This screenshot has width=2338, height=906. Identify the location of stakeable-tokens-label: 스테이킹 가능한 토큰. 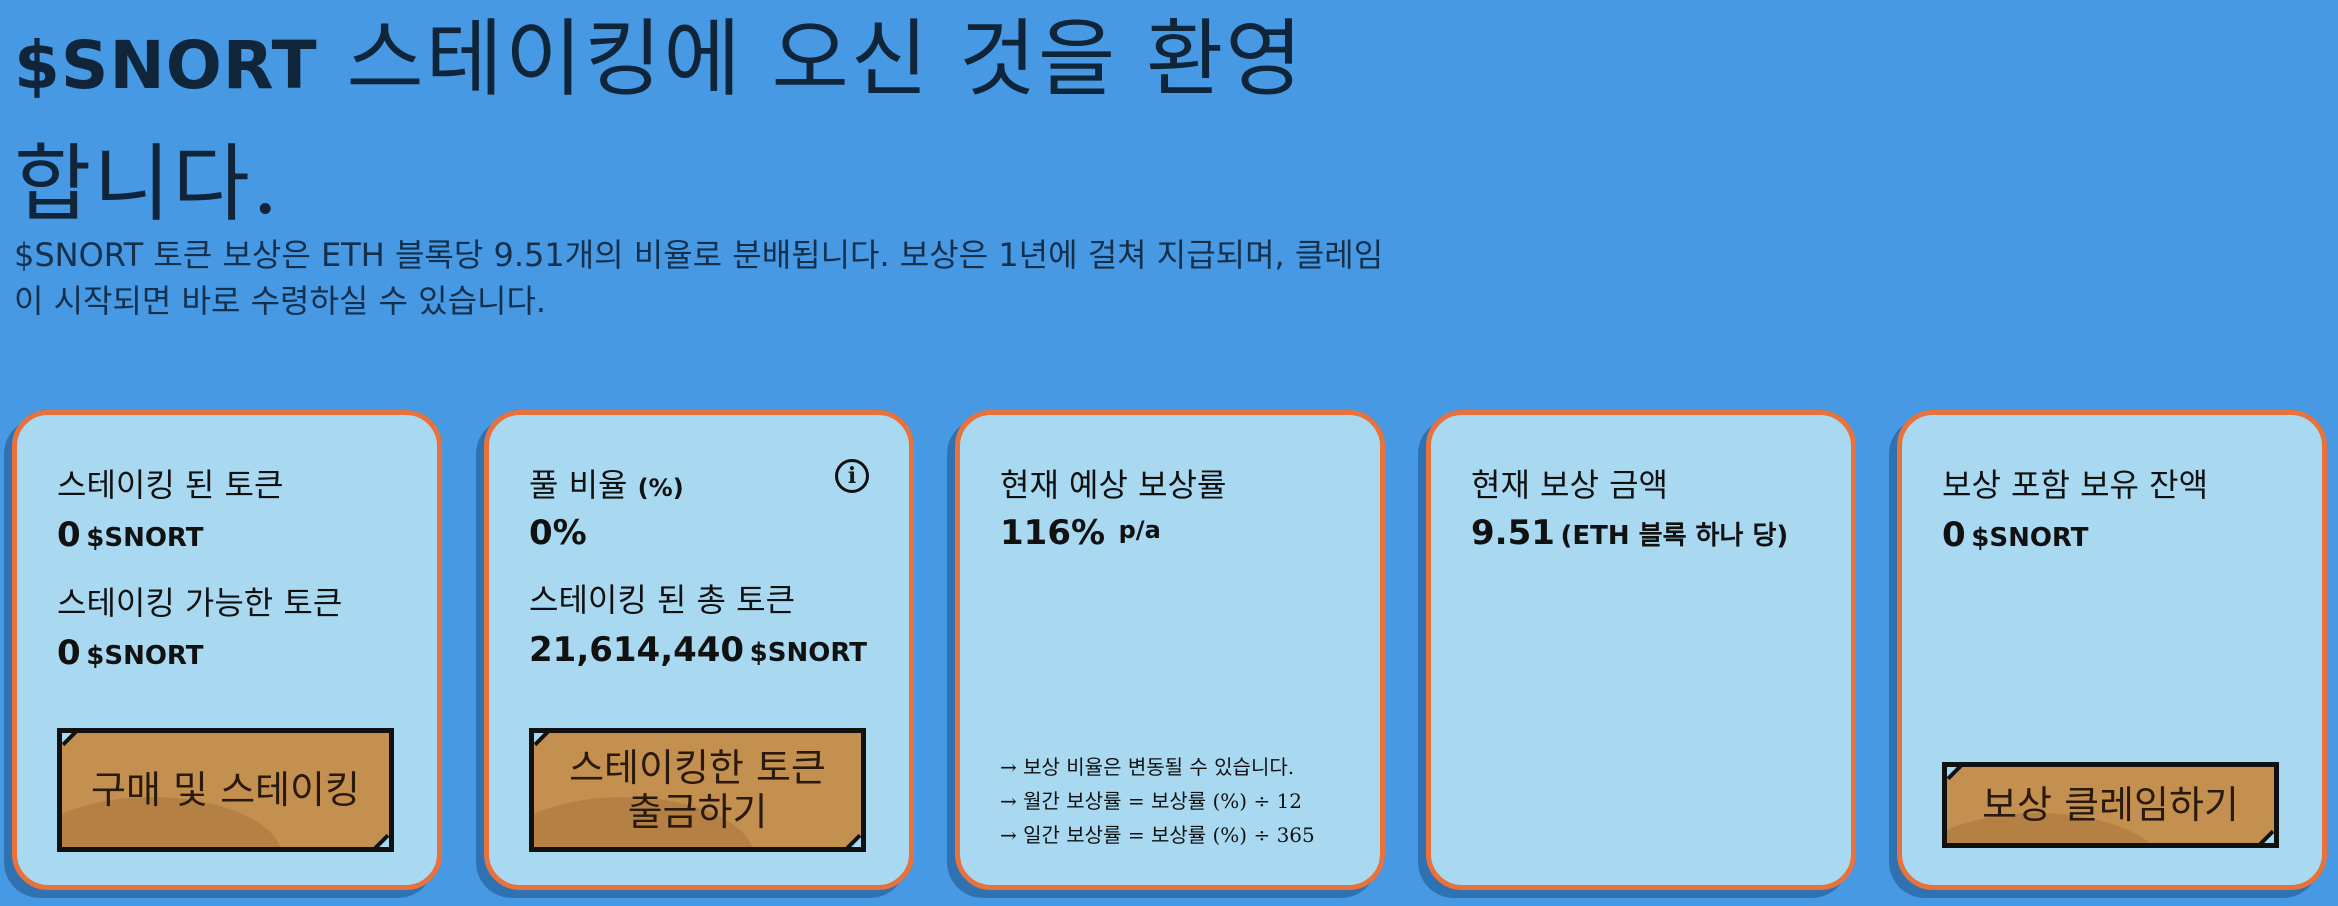
(200, 603).